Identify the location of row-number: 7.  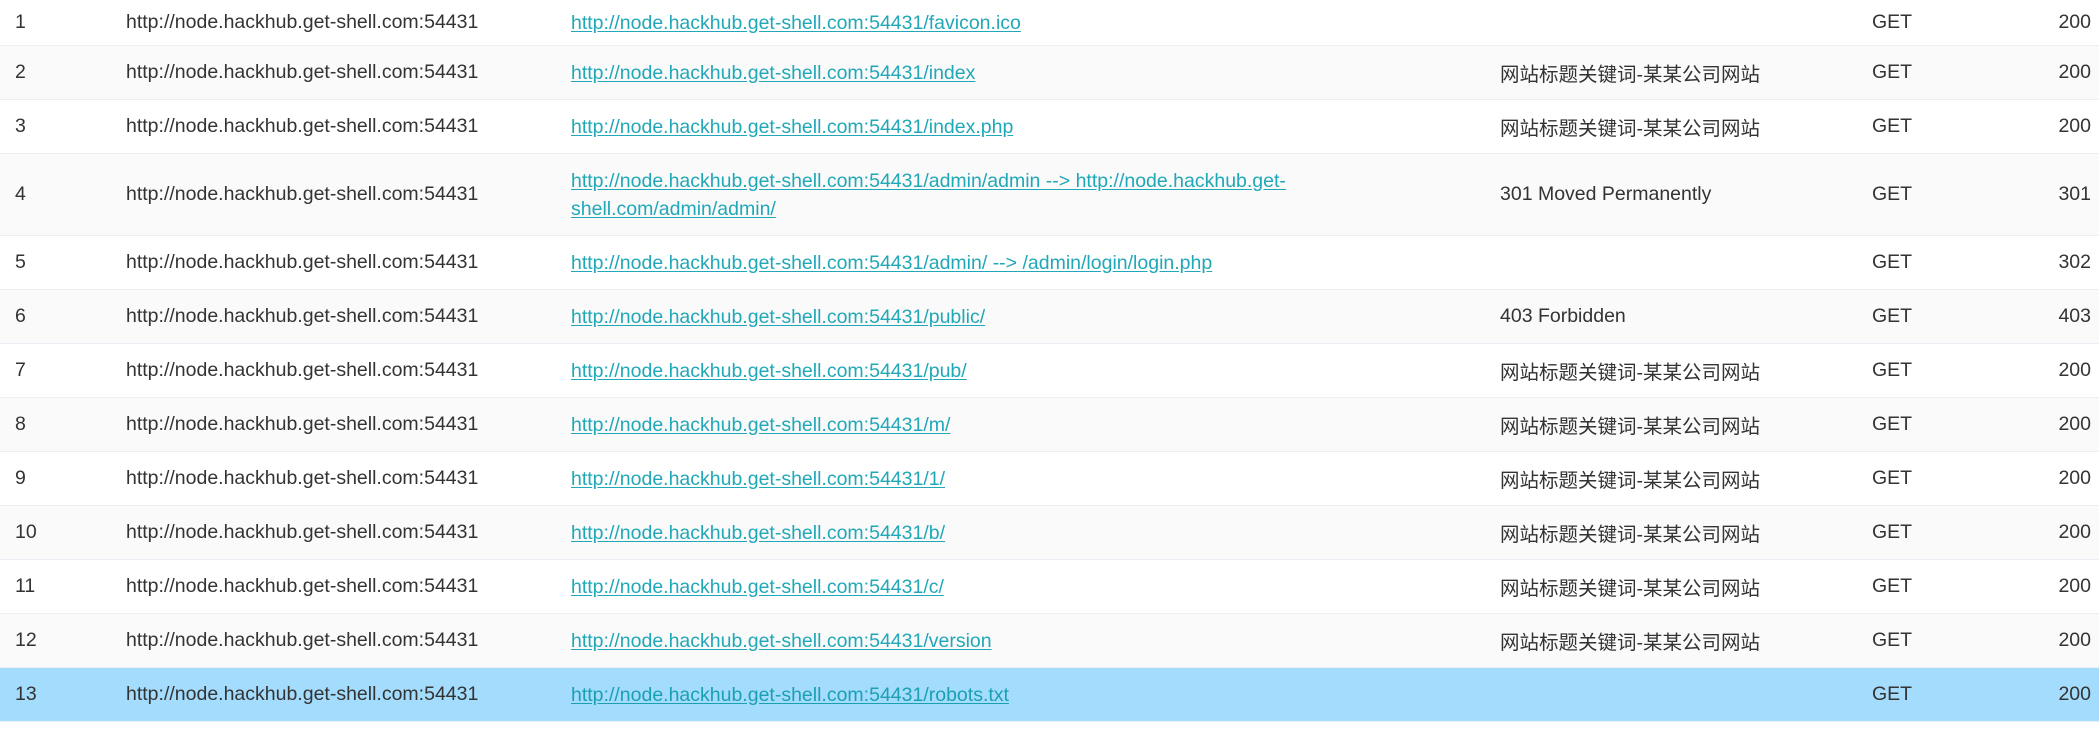
(20, 370).